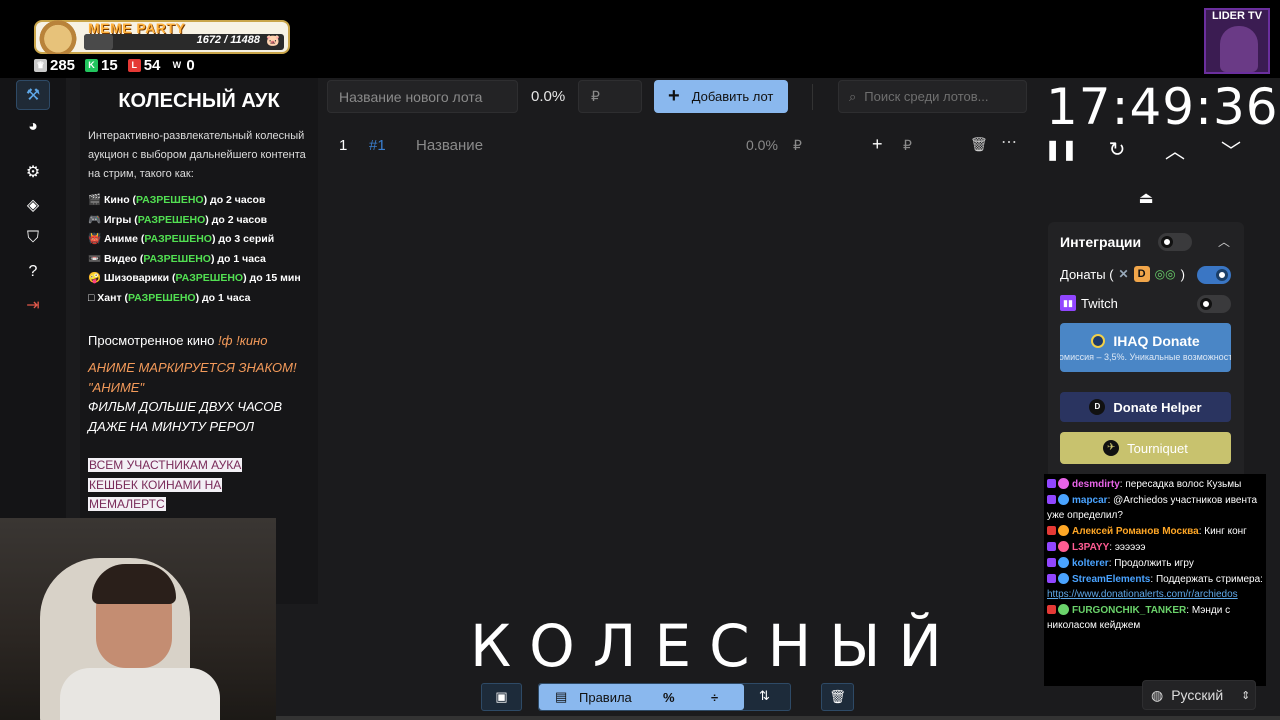  I want to click on bottom-toolbar-group: ▤ Правила % ÷ ⇅, so click(664, 697).